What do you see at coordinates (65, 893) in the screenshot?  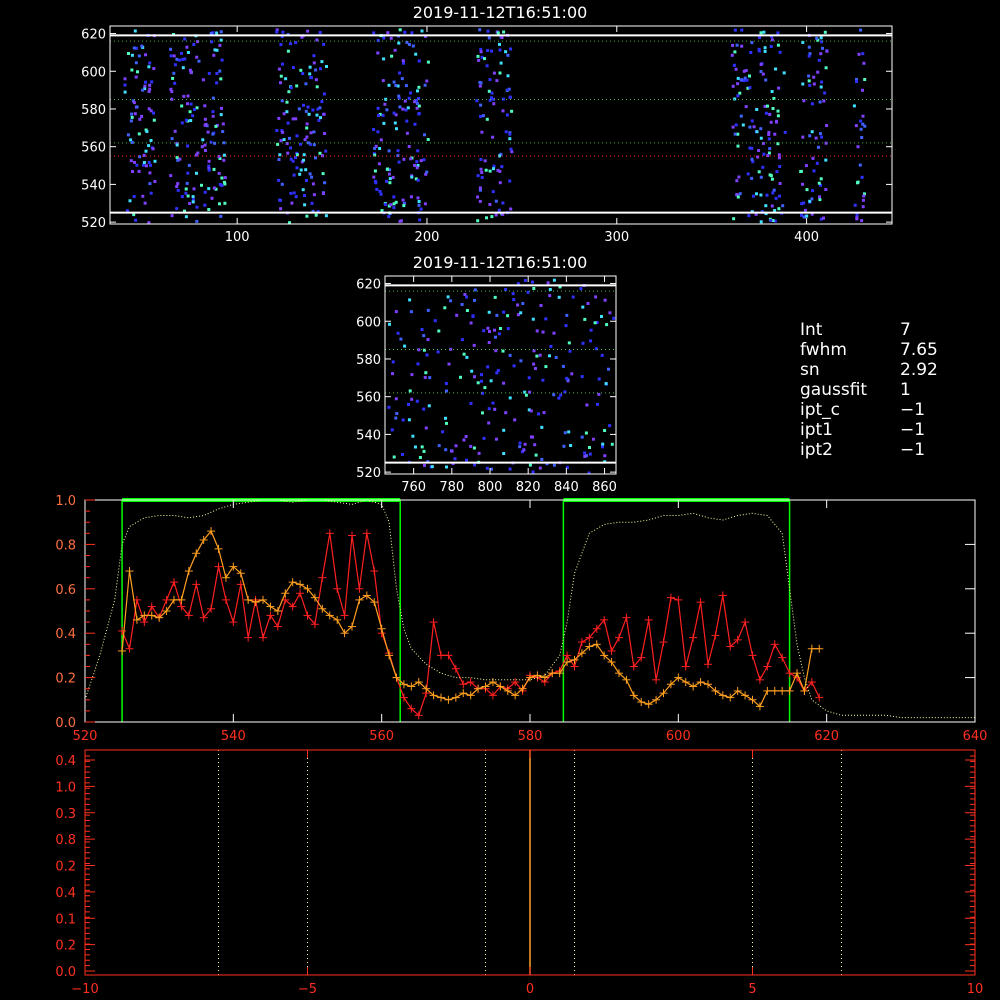 I see `y-tick-label: 0.4` at bounding box center [65, 893].